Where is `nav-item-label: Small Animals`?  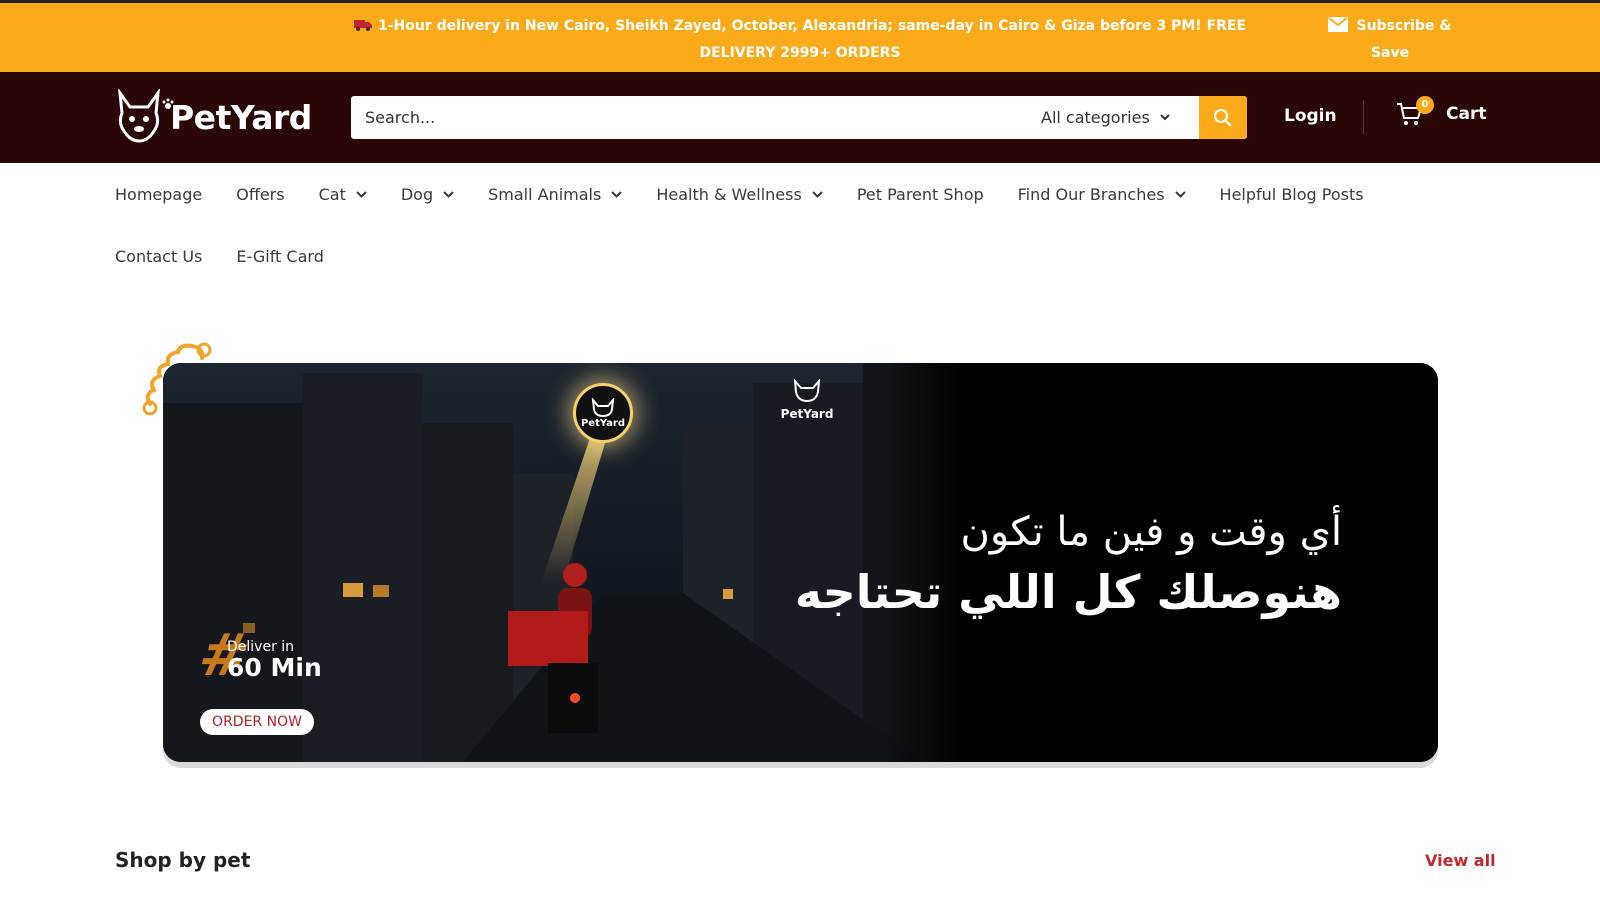
nav-item-label: Small Animals is located at coordinates (545, 194).